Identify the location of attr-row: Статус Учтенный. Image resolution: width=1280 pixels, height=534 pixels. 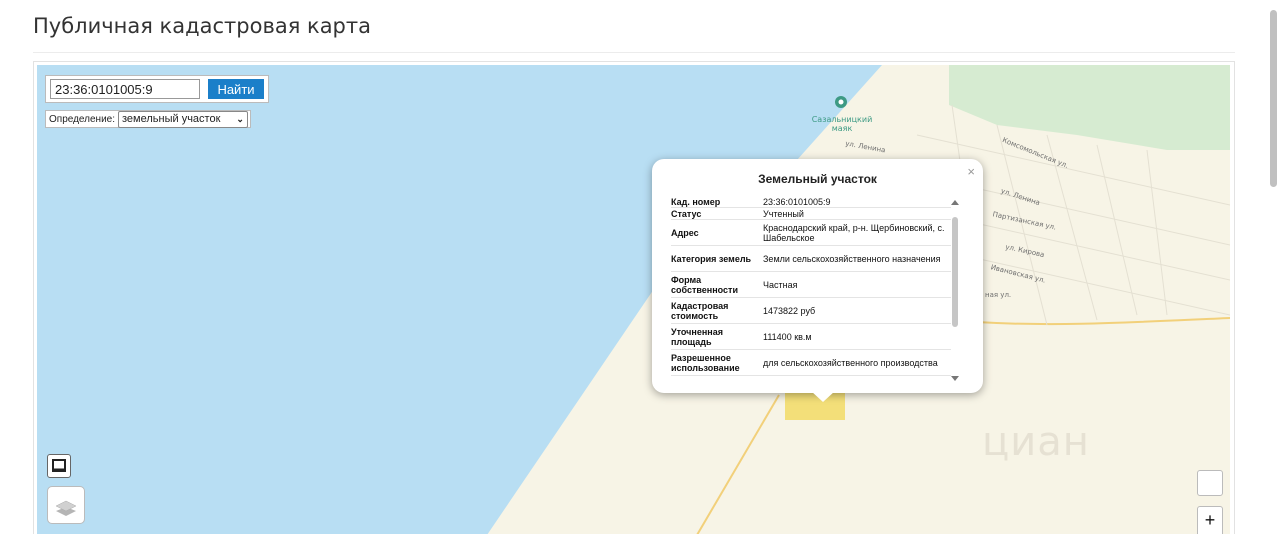
(811, 213).